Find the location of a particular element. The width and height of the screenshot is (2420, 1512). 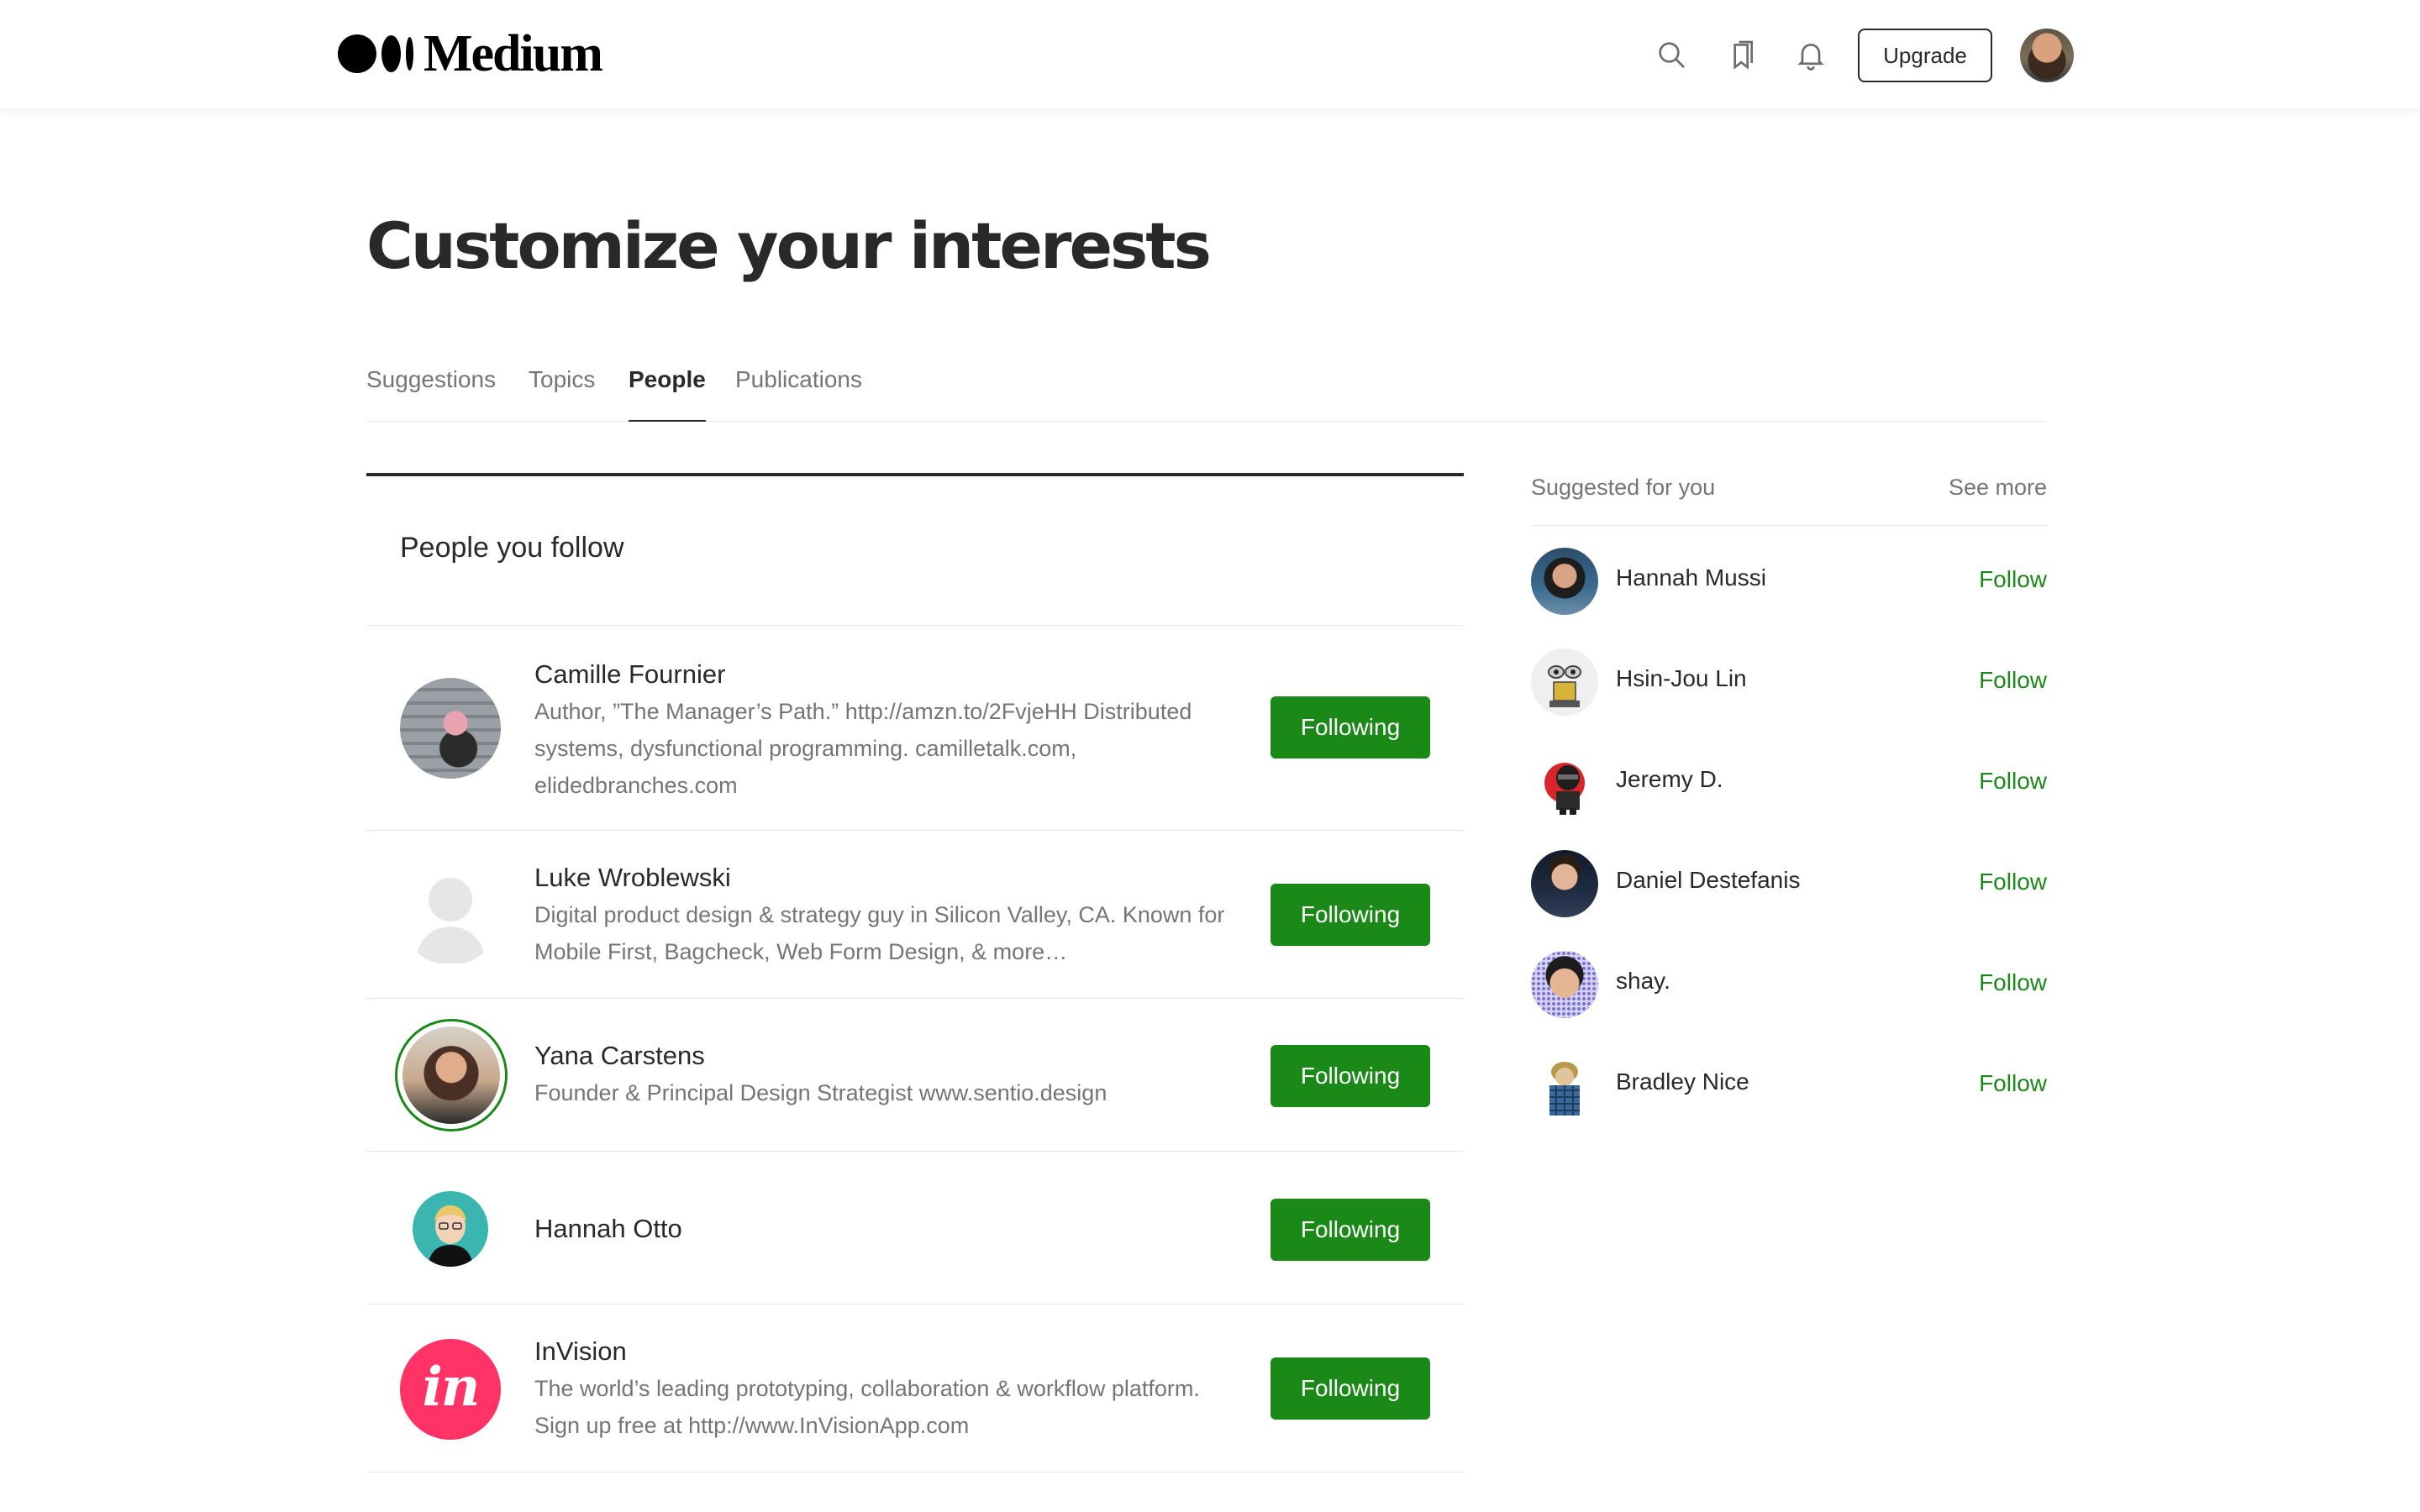

see-more-link: See more is located at coordinates (1998, 488).